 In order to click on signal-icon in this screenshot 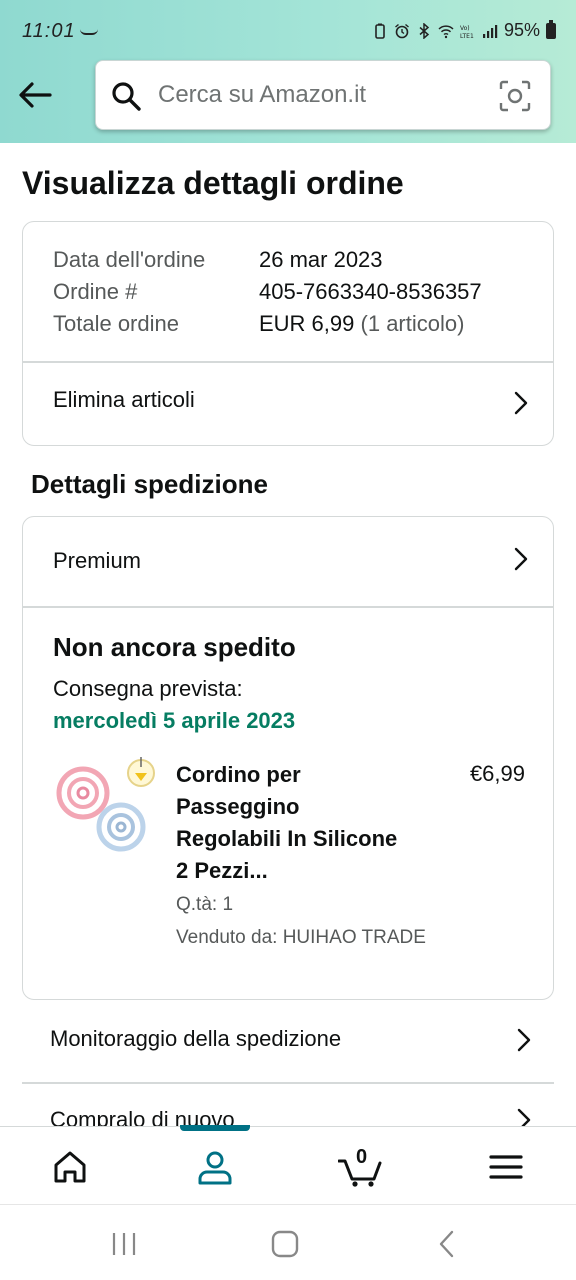, I will do `click(490, 31)`.